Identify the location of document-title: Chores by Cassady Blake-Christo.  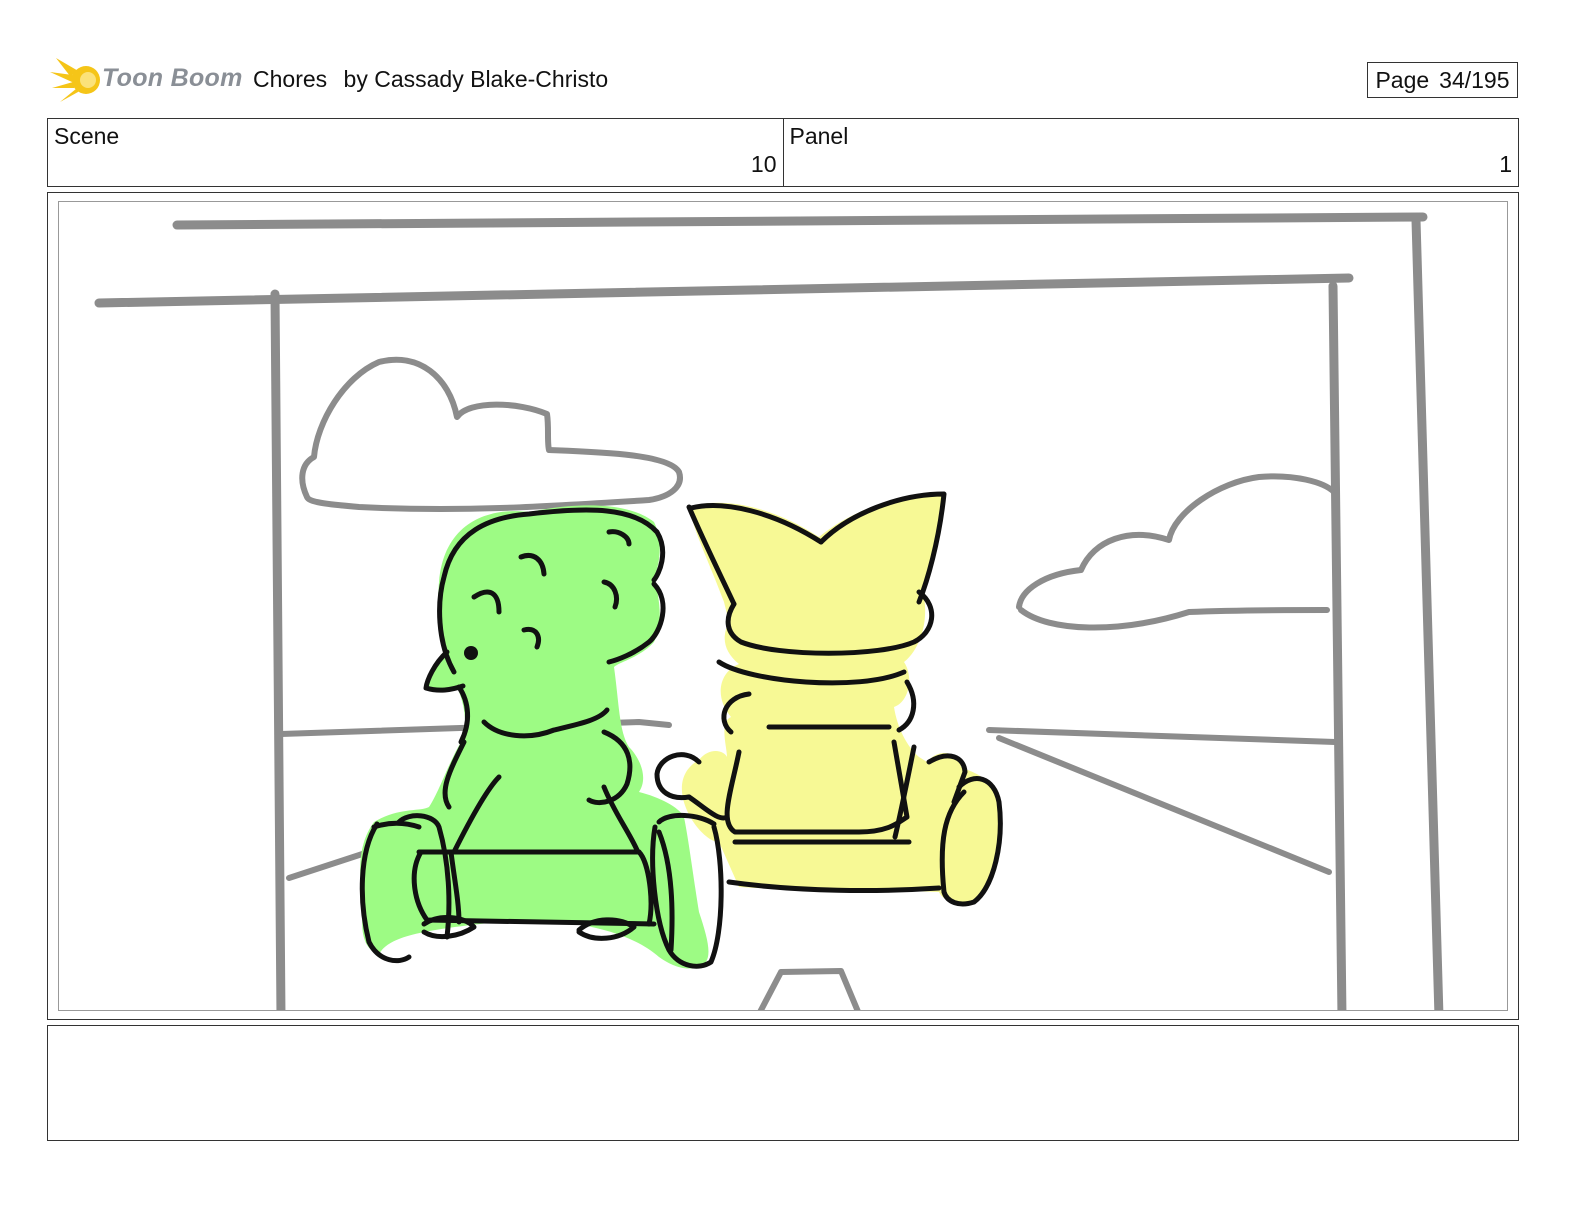
(430, 79).